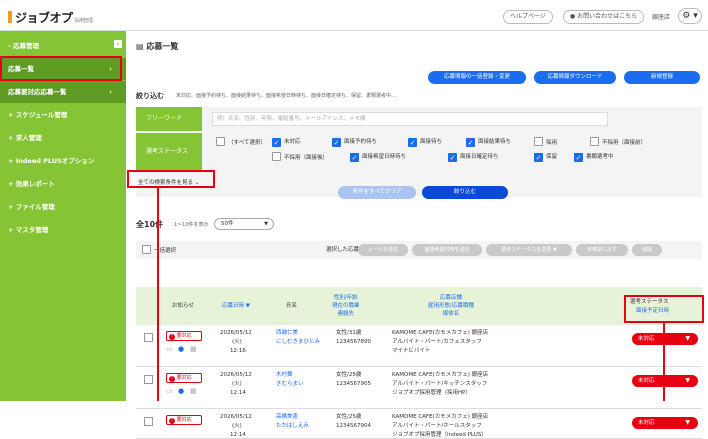 The image size is (708, 439). I want to click on sidebar-item-report: + 効果レポート, so click(63, 184).